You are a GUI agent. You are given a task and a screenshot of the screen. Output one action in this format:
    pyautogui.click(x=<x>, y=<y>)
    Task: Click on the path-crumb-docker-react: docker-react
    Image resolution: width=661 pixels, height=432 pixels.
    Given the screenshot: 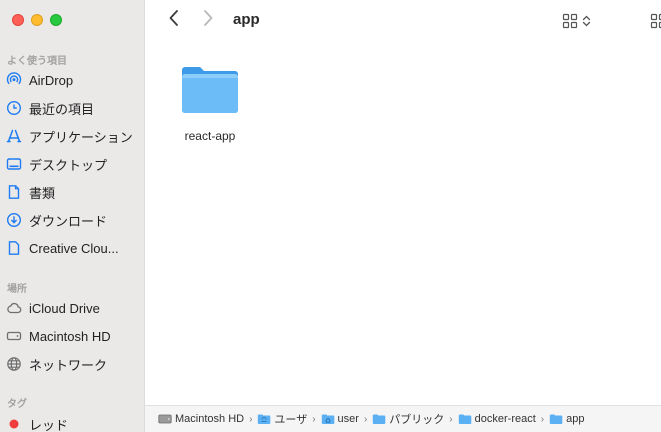 What is the action you would take?
    pyautogui.click(x=497, y=419)
    